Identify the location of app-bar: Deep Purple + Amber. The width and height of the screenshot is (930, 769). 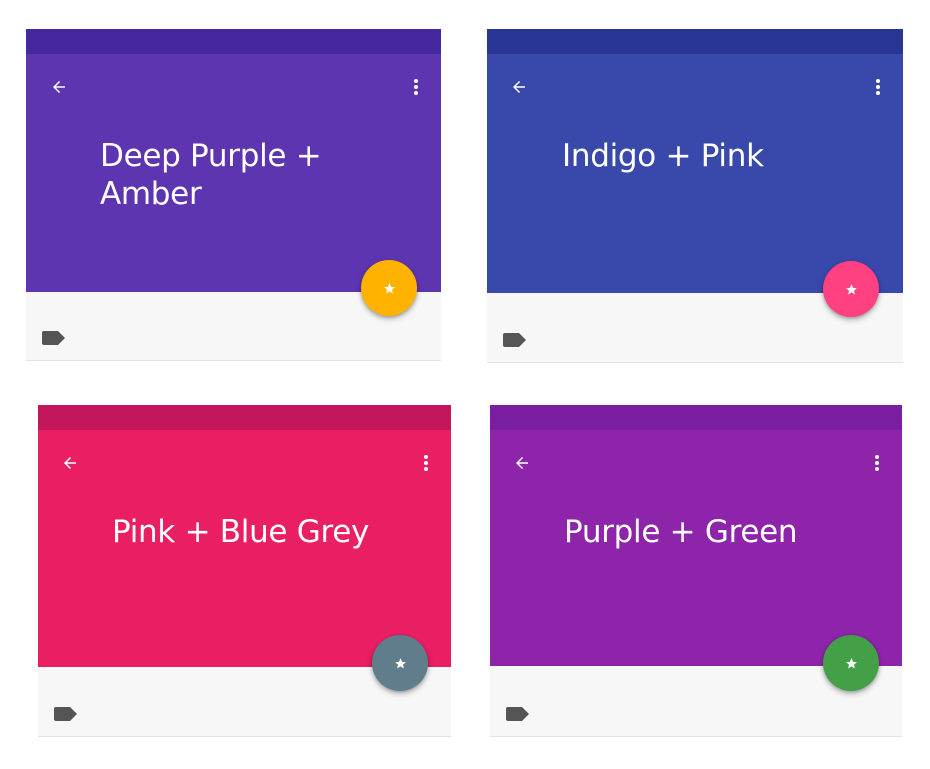
(233, 173).